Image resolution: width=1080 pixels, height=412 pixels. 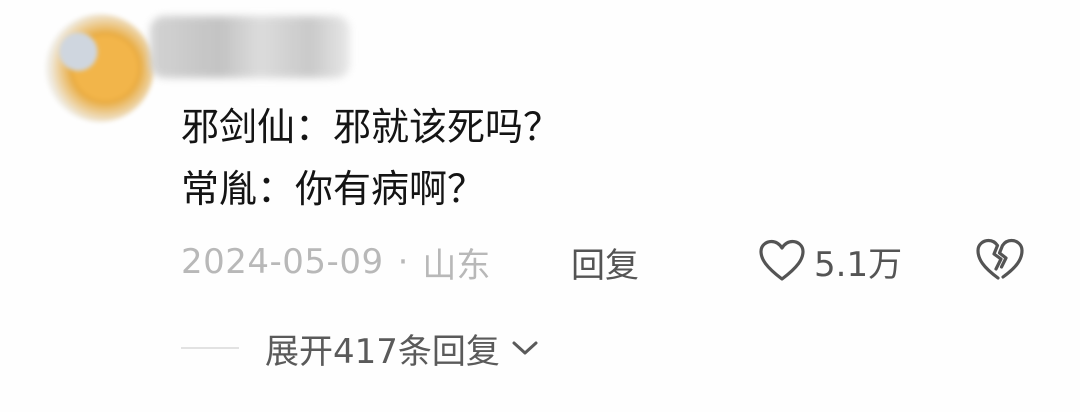 What do you see at coordinates (250, 47) in the screenshot?
I see `username-blurred` at bounding box center [250, 47].